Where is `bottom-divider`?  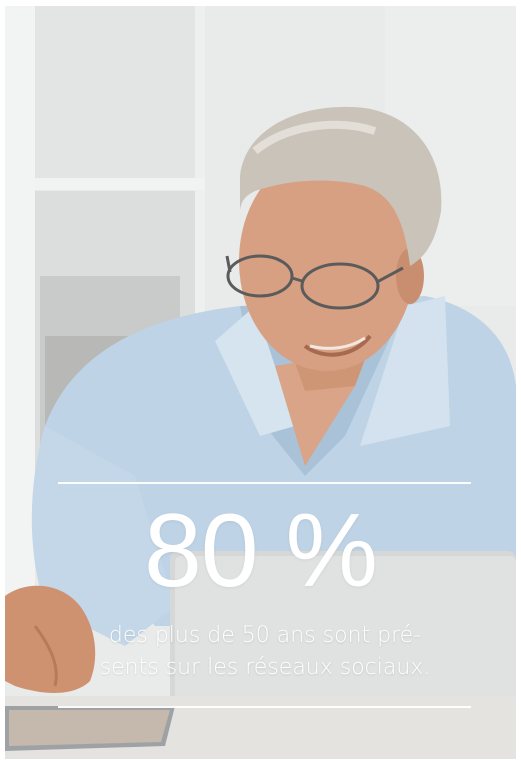 bottom-divider is located at coordinates (264, 707).